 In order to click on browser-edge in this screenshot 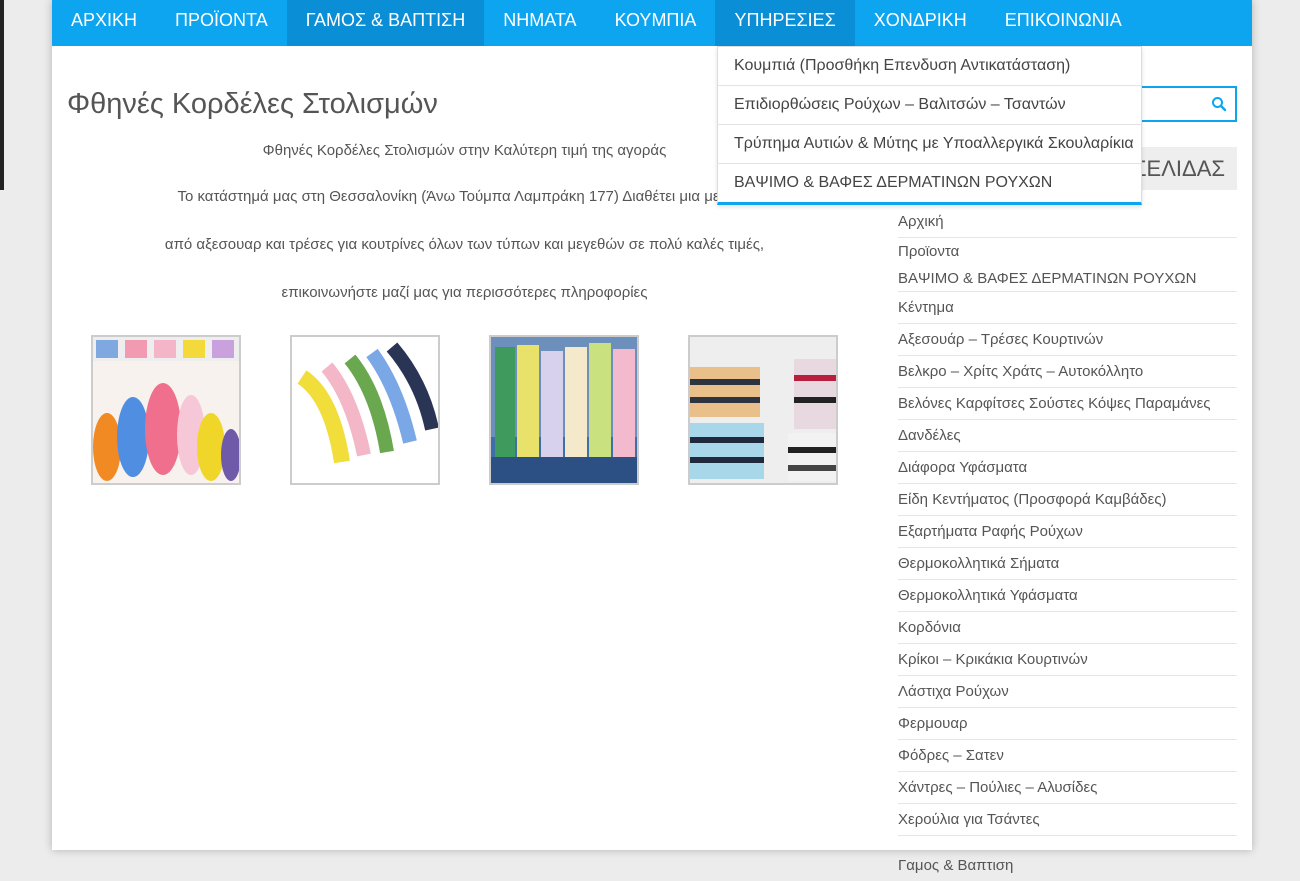, I will do `click(2, 95)`.